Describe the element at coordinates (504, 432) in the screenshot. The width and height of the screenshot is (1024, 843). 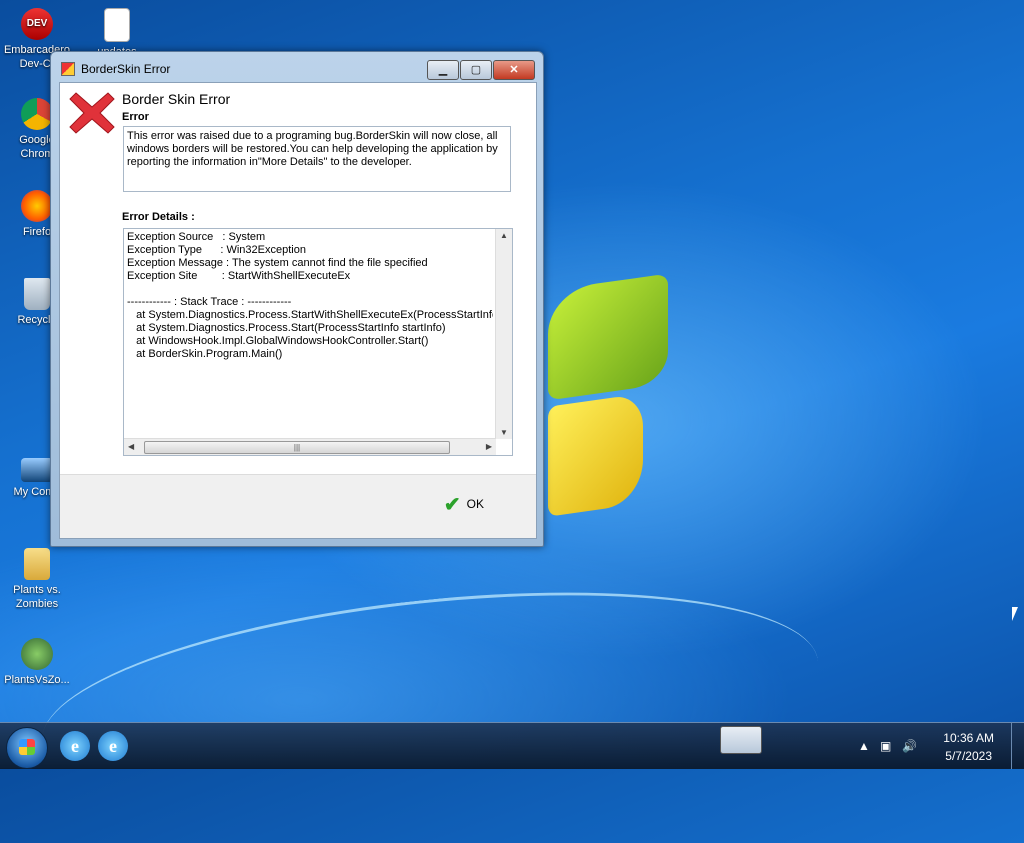
I see `scroll-down-icon: ▼` at that location.